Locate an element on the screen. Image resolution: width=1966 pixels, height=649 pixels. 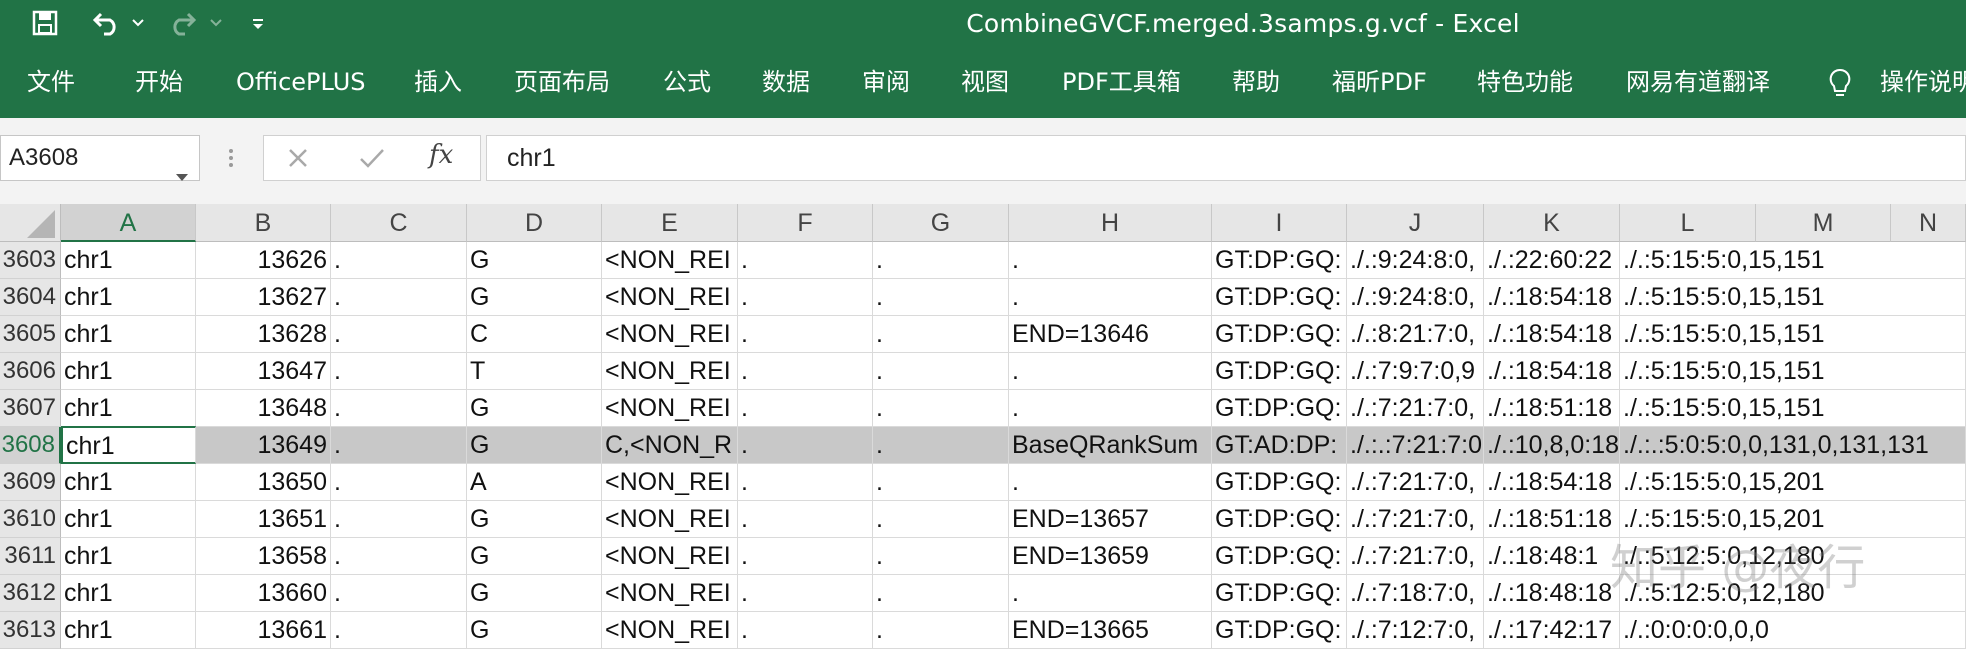
tab-youdao-translate: 网易有道翻译 is located at coordinates (1698, 82).